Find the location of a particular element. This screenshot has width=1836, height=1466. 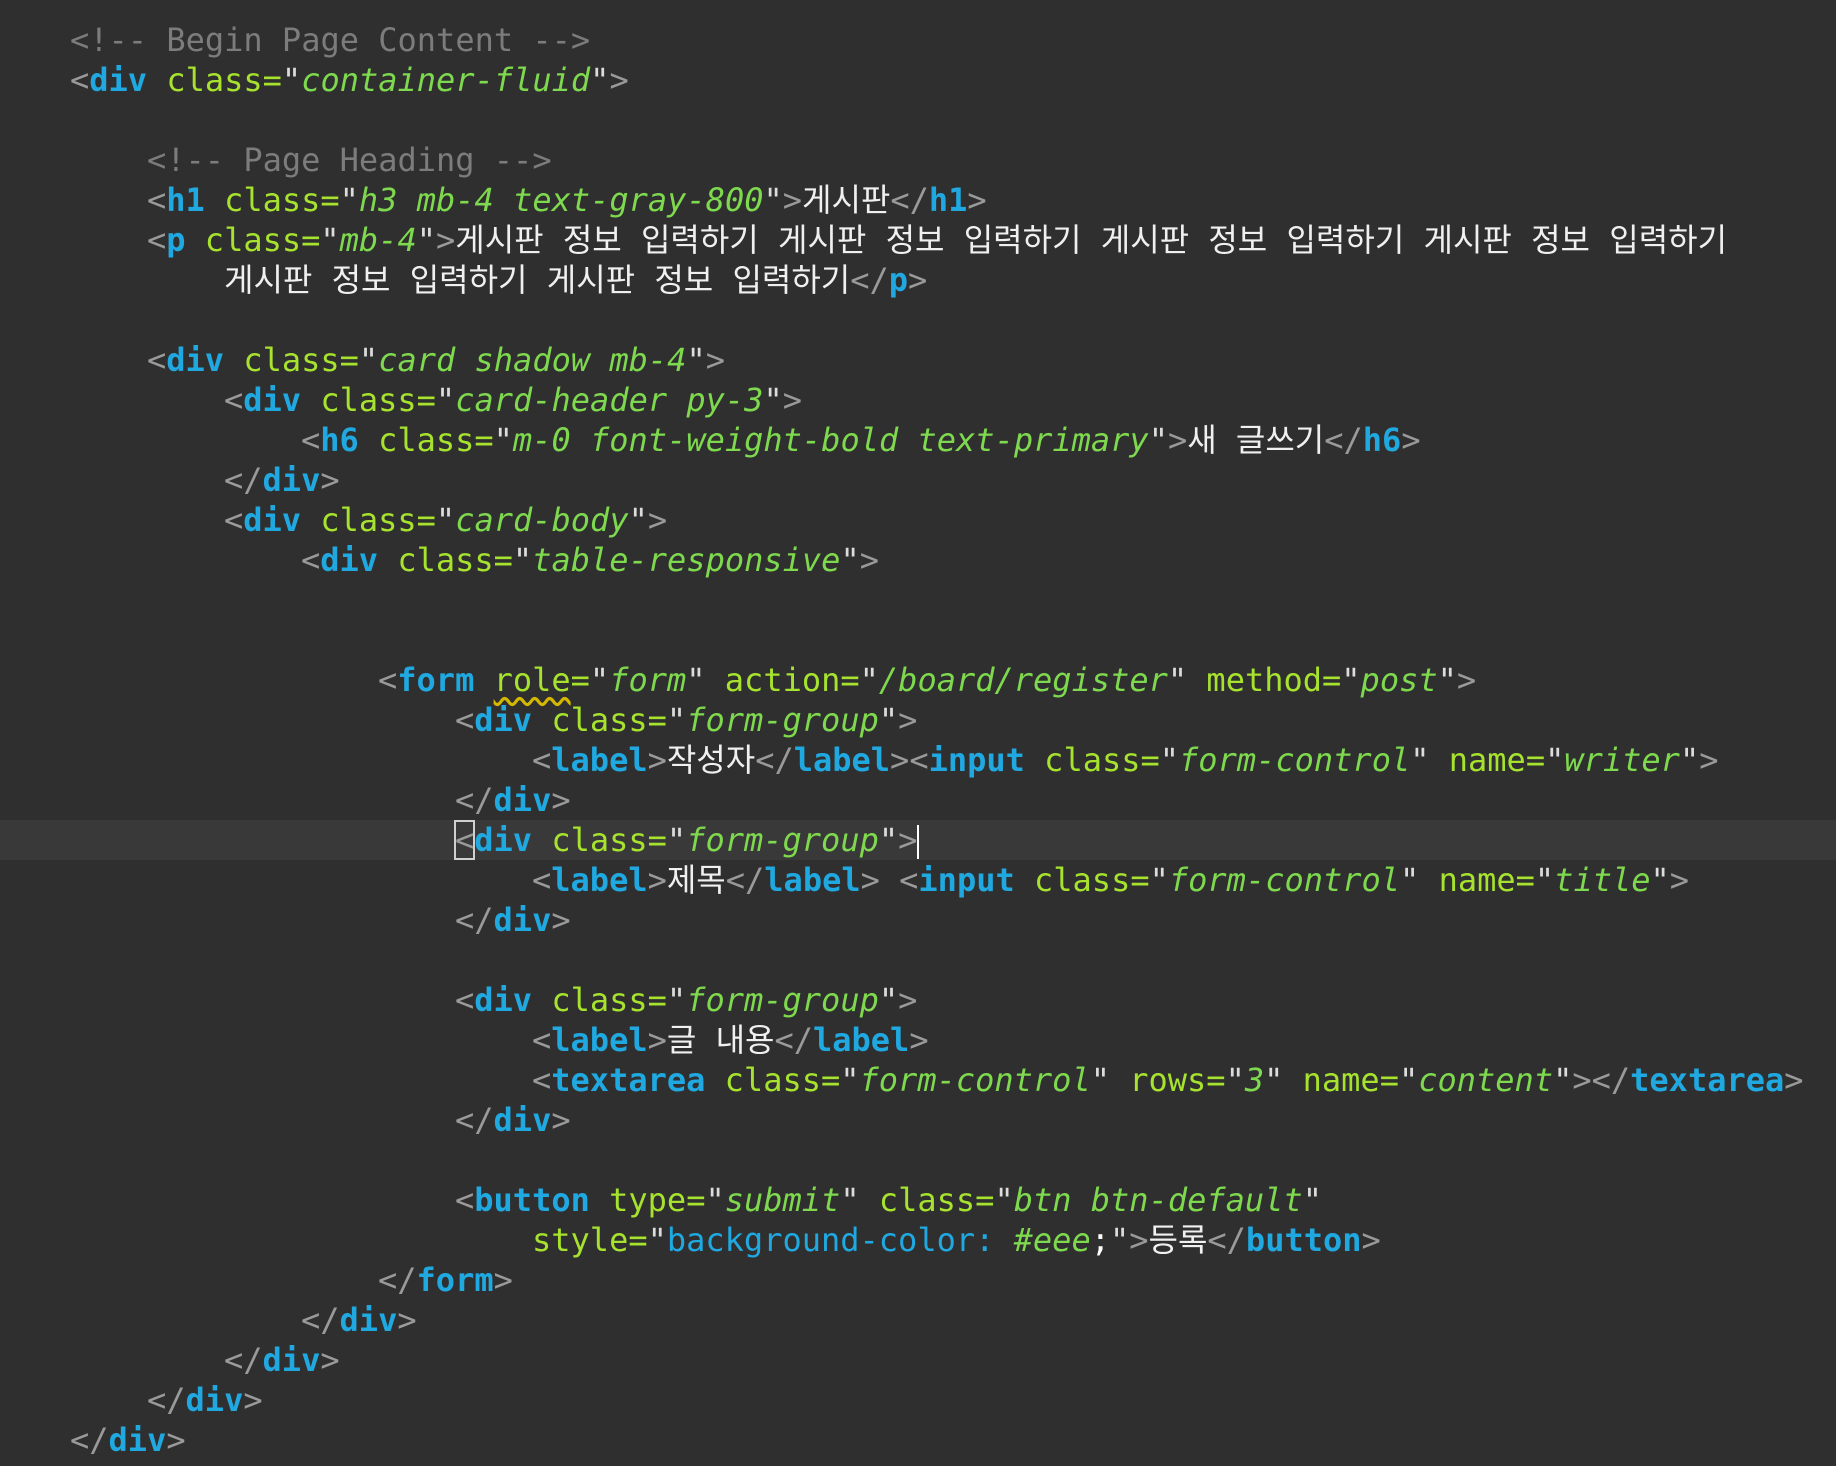

code-token: label is located at coordinates (599, 880).